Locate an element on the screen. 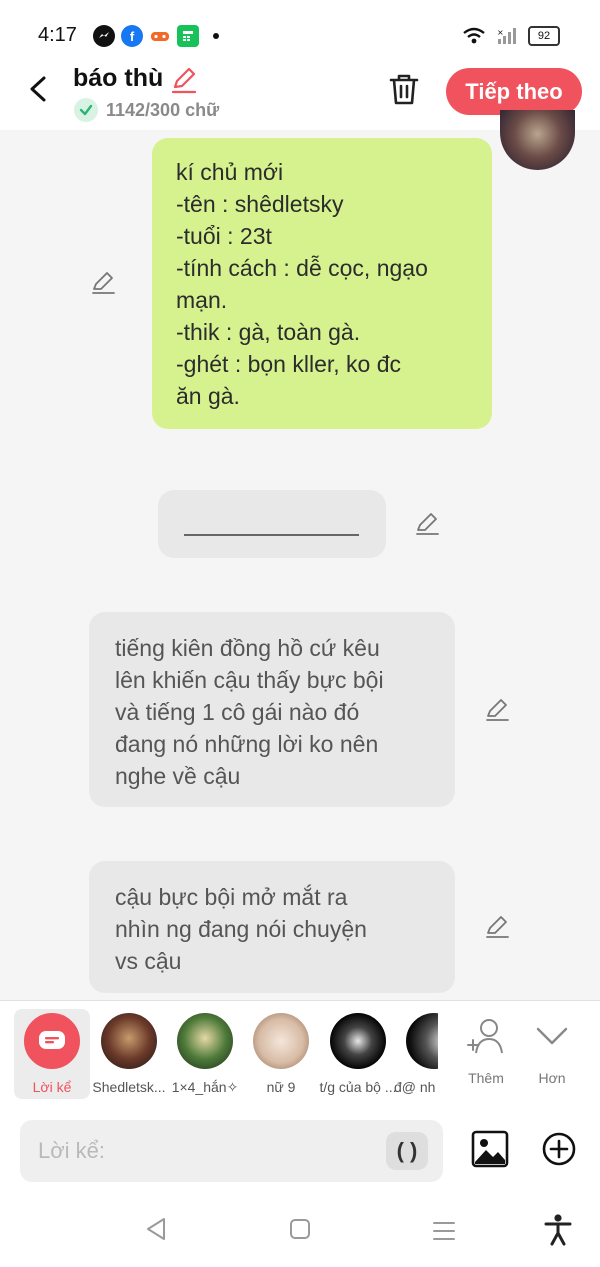 This screenshot has height=1267, width=600. character-name: đ@ nh is located at coordinates (415, 1087).